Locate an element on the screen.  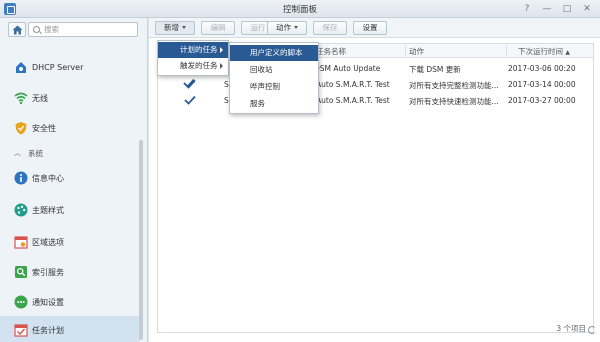
create-menu: 计划的任务 触发的任务 is located at coordinates (193, 58).